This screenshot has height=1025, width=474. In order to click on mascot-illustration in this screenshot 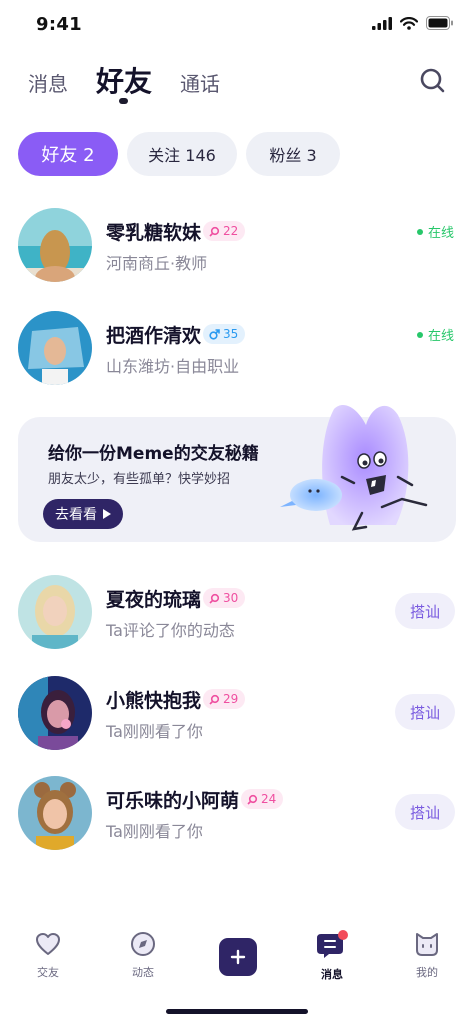, I will do `click(354, 467)`.